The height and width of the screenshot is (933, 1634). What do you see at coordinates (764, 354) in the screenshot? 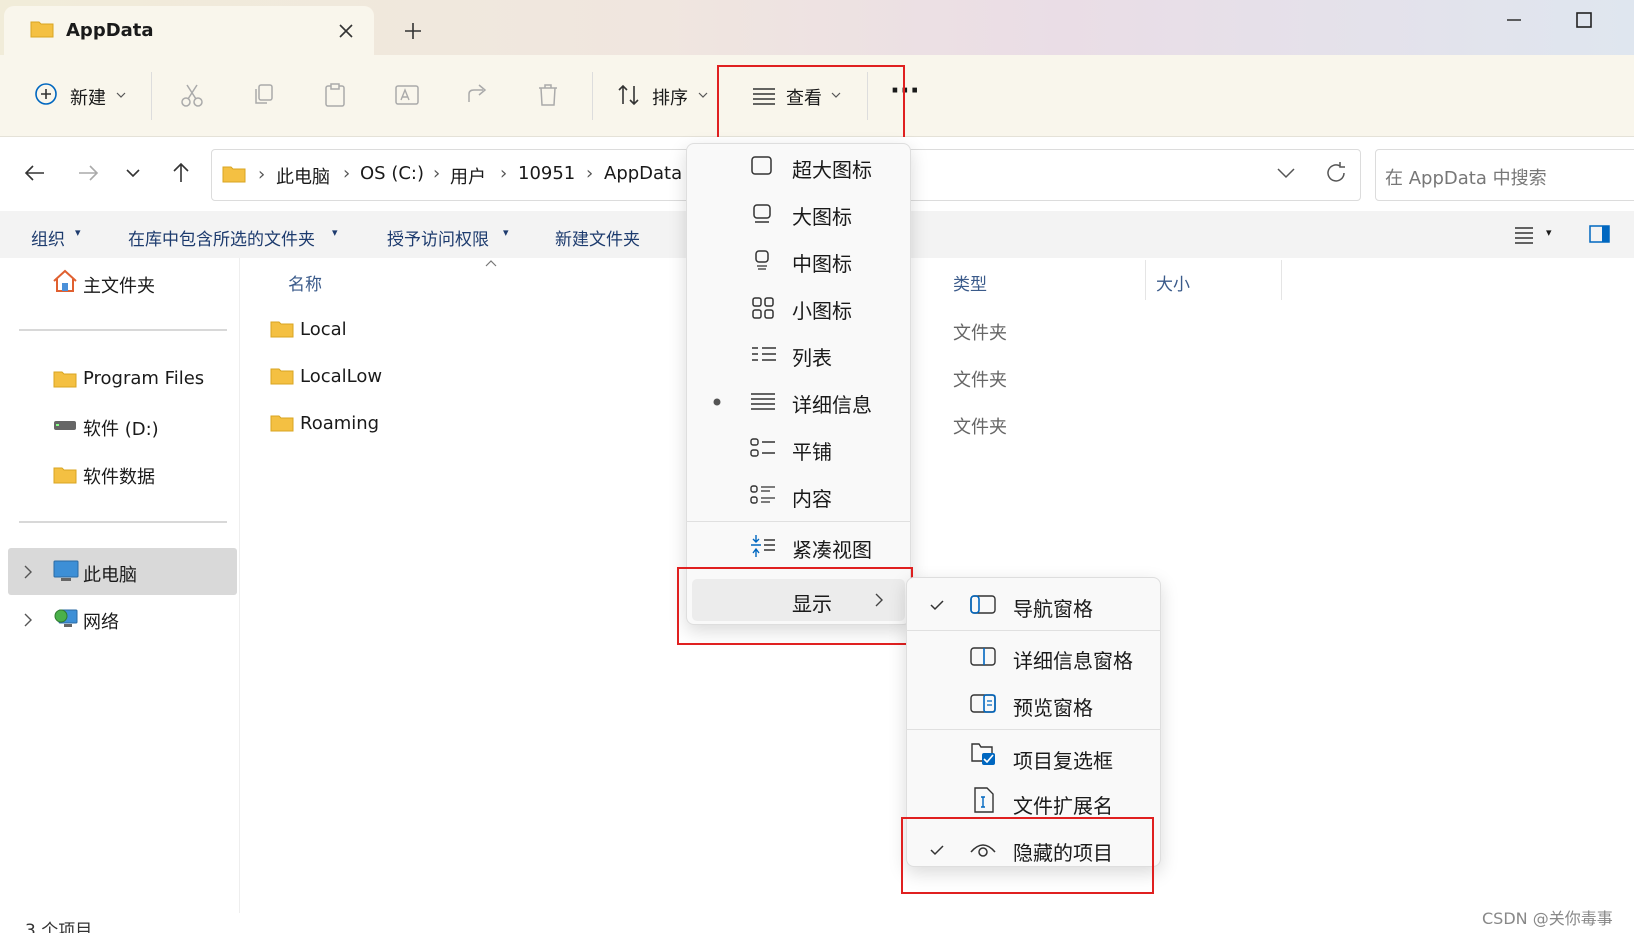
I see `list-icon` at bounding box center [764, 354].